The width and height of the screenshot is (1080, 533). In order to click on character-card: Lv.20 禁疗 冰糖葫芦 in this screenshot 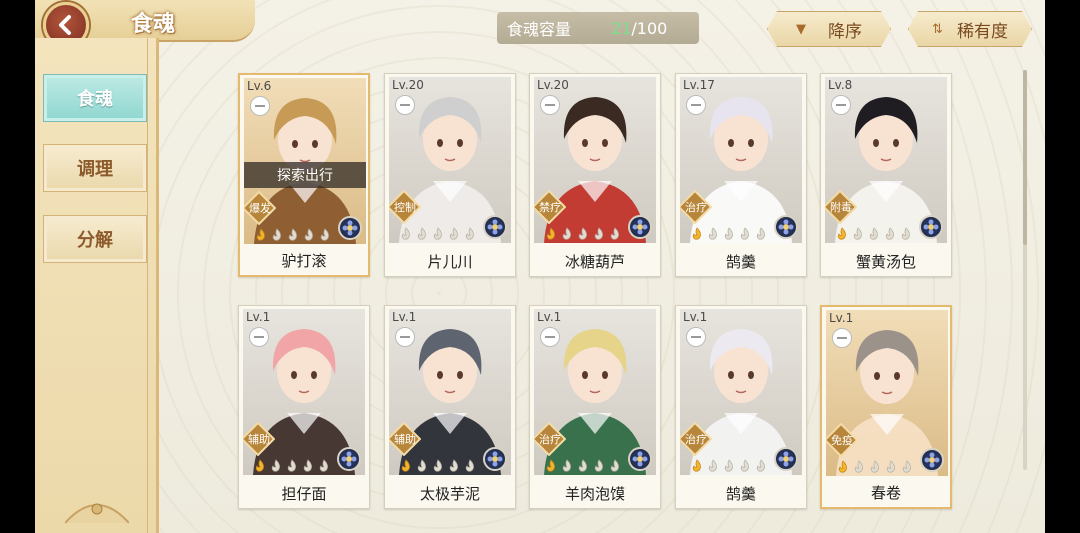, I will do `click(595, 175)`.